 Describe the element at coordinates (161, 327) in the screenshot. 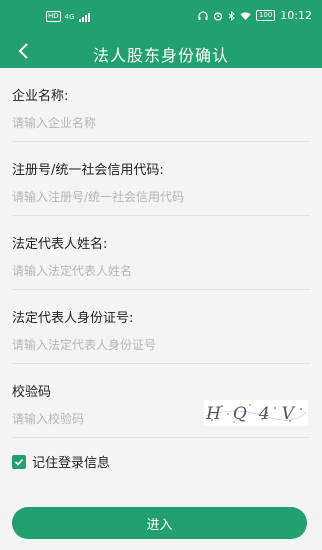

I see `legal-rep-id-field: 法定代表人身份证号:` at that location.